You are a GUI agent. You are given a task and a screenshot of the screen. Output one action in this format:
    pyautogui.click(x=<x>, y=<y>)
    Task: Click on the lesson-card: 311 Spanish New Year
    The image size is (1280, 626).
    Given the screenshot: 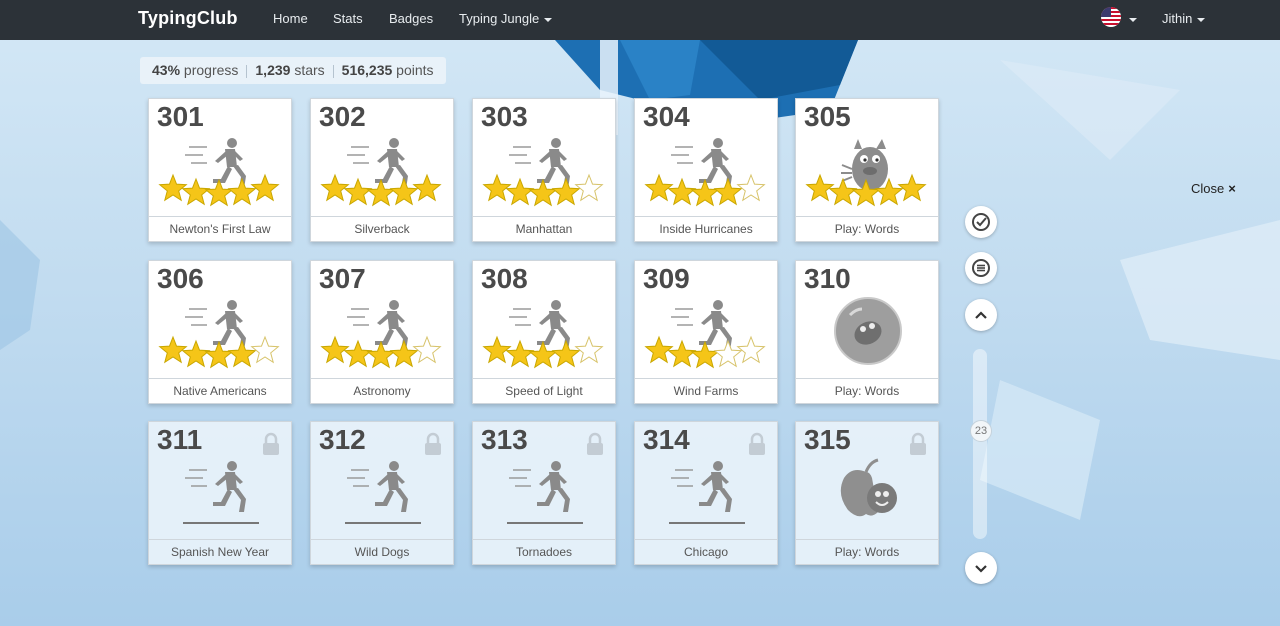 What is the action you would take?
    pyautogui.click(x=220, y=493)
    